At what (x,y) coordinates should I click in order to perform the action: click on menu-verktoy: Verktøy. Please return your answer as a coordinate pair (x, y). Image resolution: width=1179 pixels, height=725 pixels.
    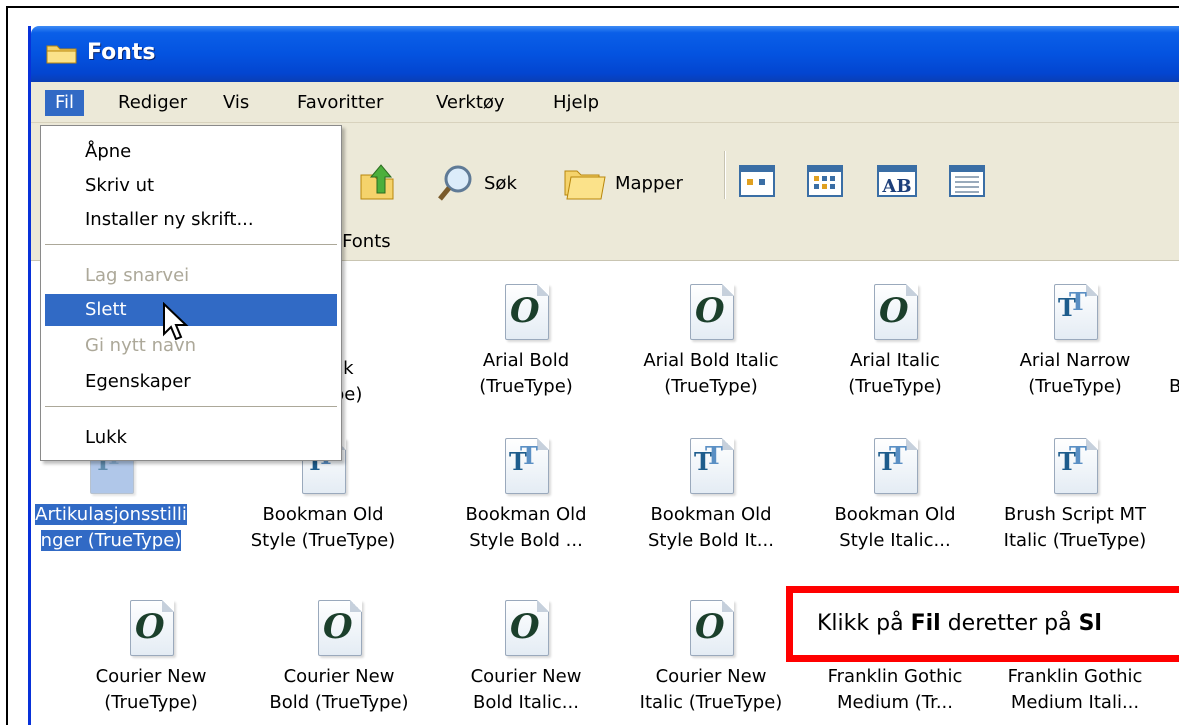
    Looking at the image, I should click on (470, 103).